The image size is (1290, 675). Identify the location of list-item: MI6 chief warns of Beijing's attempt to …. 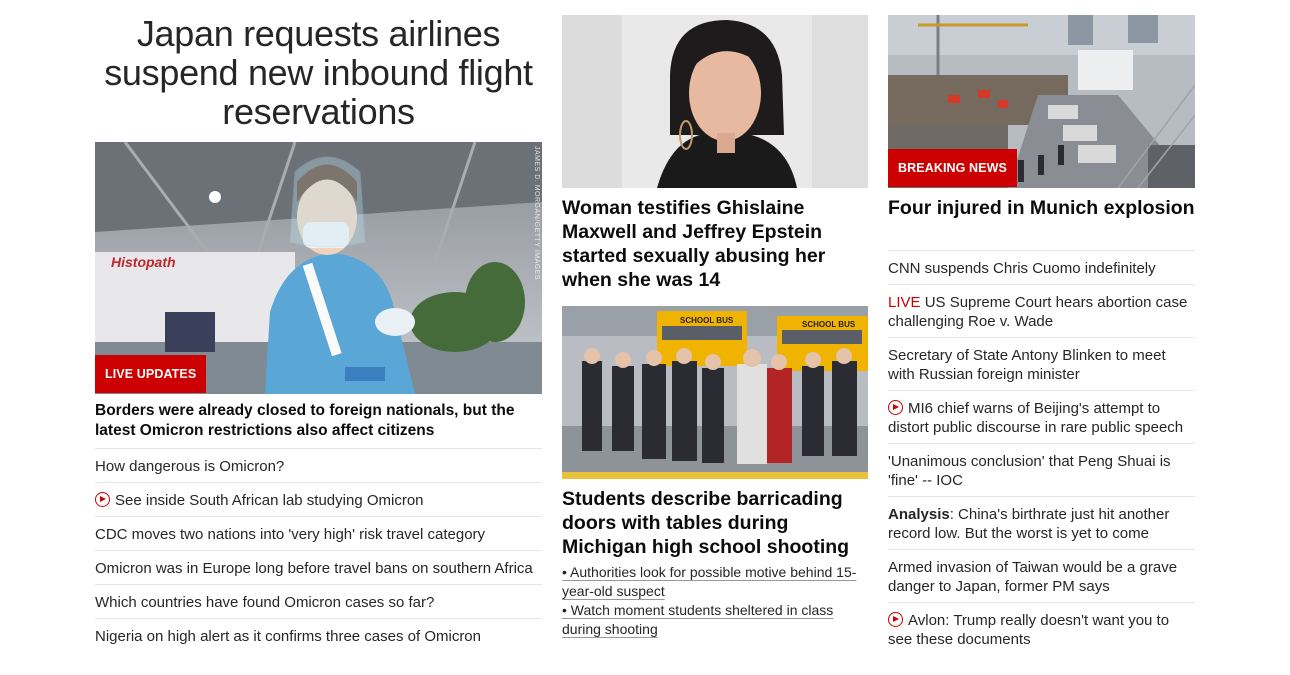
(1041, 416).